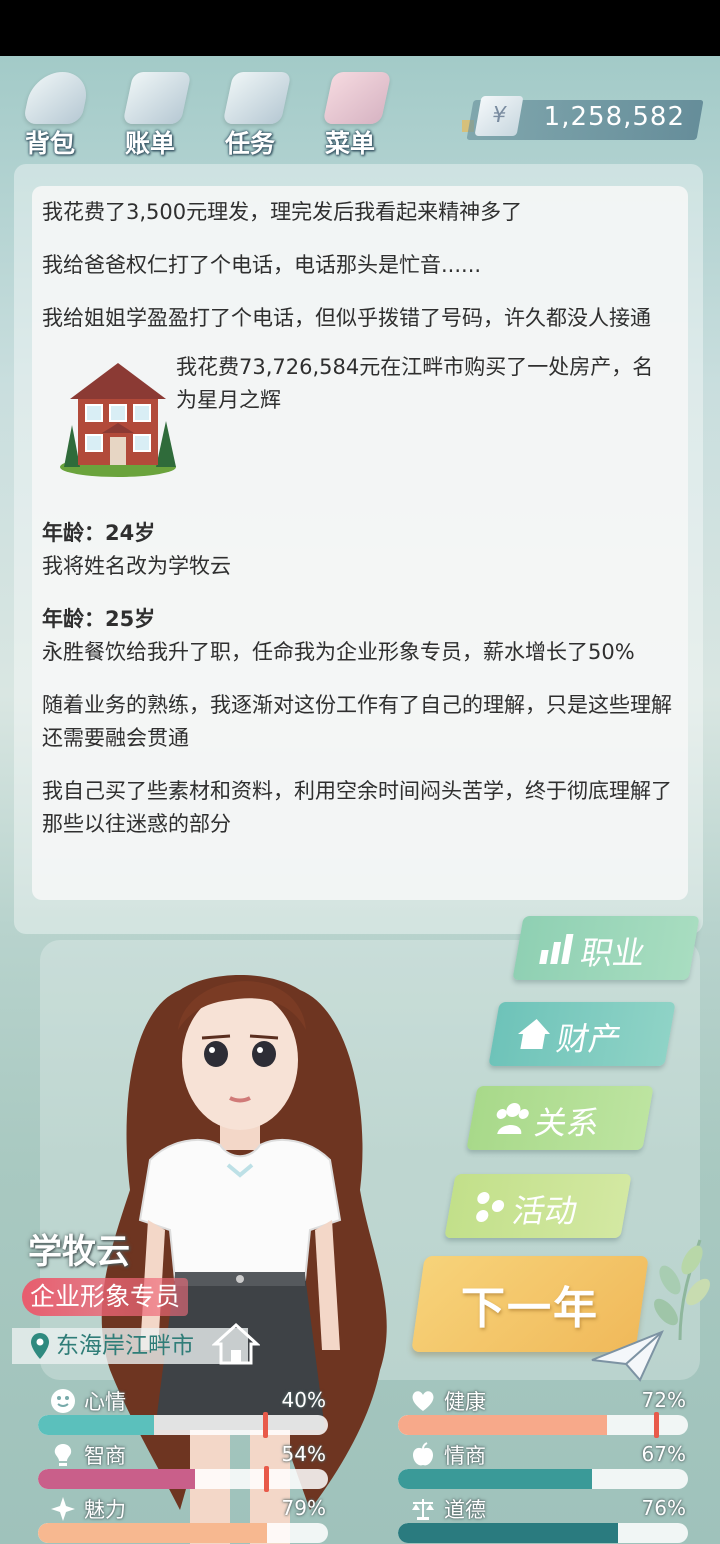  I want to click on home-icon, so click(534, 1034).